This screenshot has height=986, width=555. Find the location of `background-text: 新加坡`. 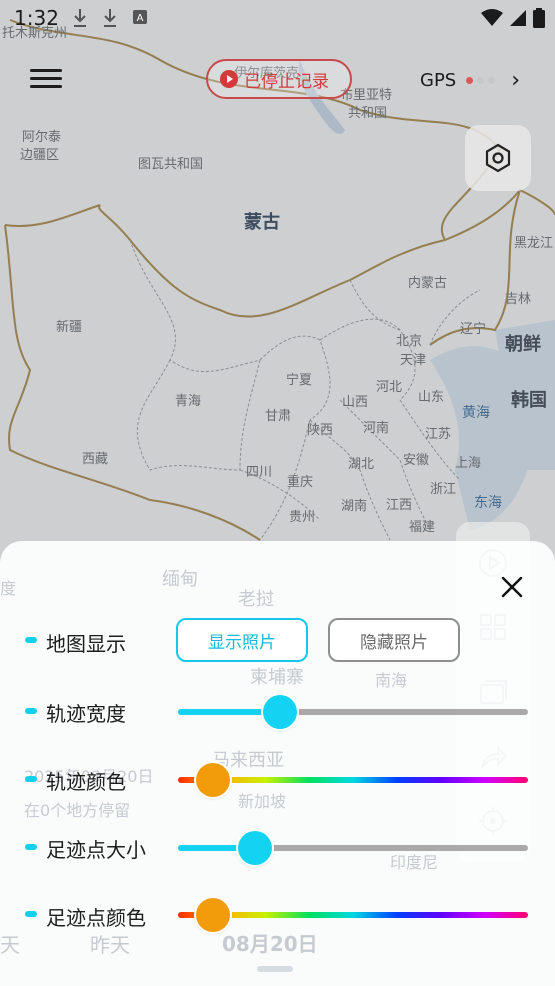

background-text: 新加坡 is located at coordinates (262, 801).